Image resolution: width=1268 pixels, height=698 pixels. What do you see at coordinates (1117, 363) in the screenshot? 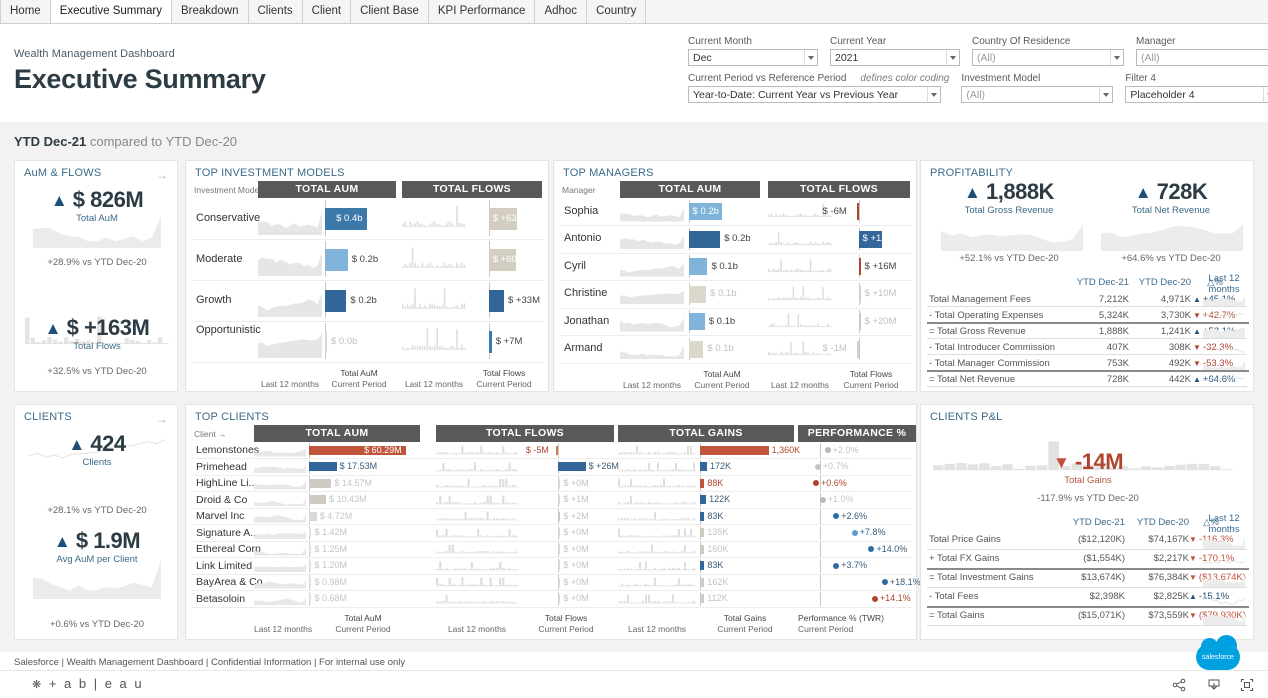
I see `table-cell-current: 753K` at bounding box center [1117, 363].